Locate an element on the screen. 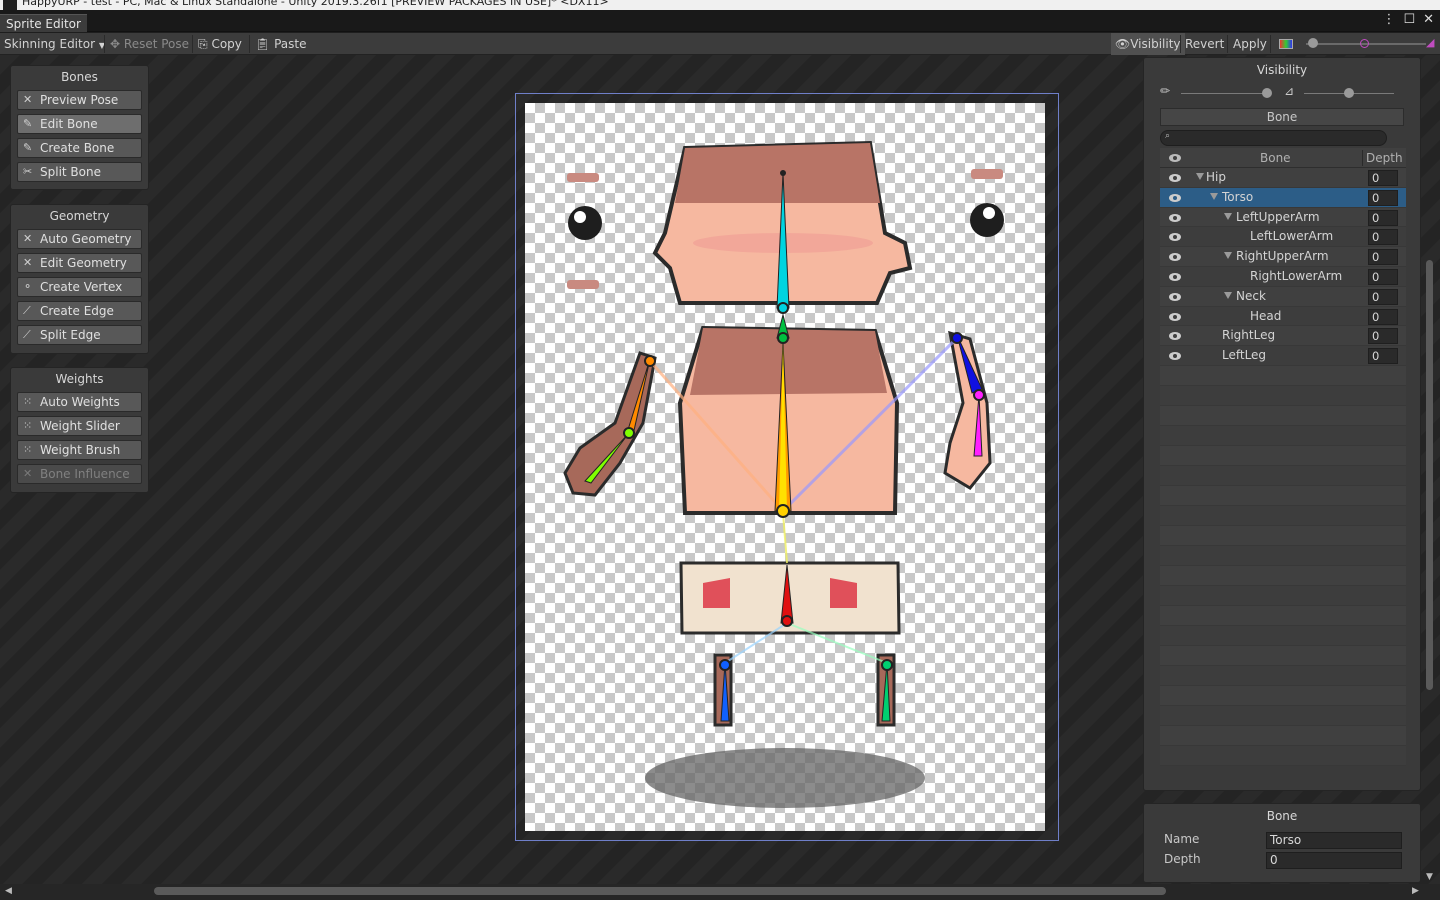  bone-row-right-leg: RightLeg 0 is located at coordinates (1283, 336).